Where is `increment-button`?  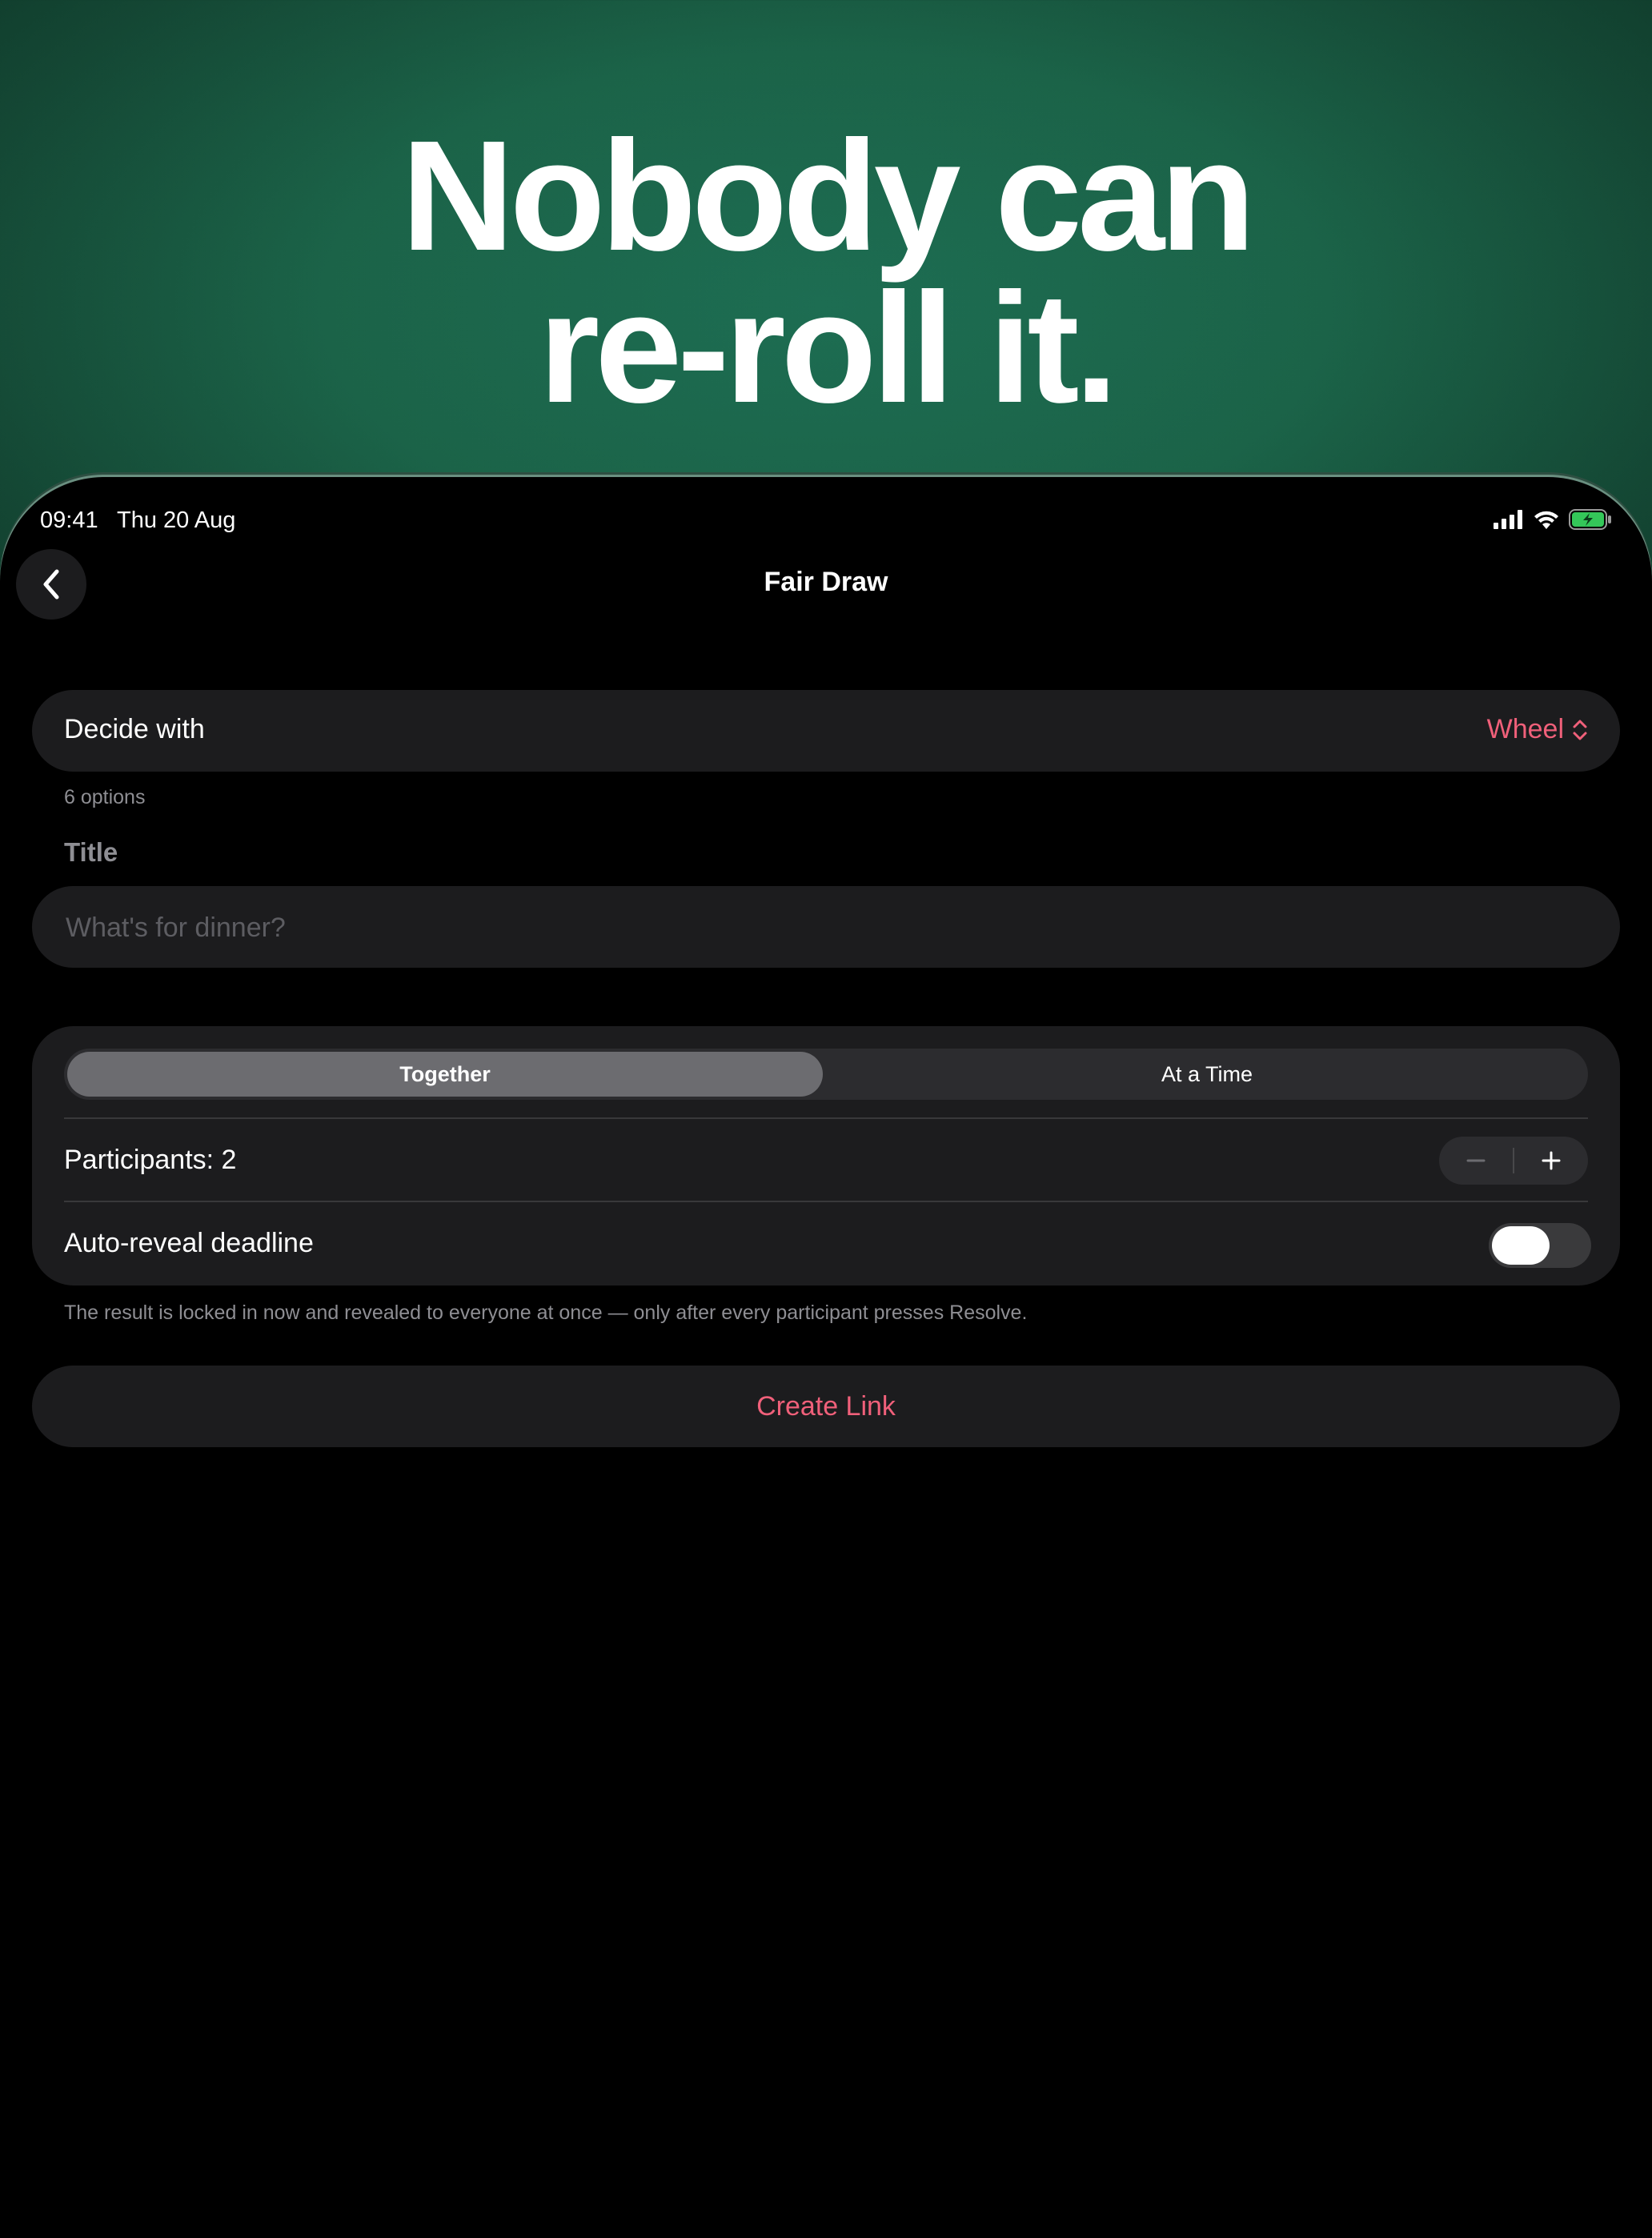 increment-button is located at coordinates (1551, 1161).